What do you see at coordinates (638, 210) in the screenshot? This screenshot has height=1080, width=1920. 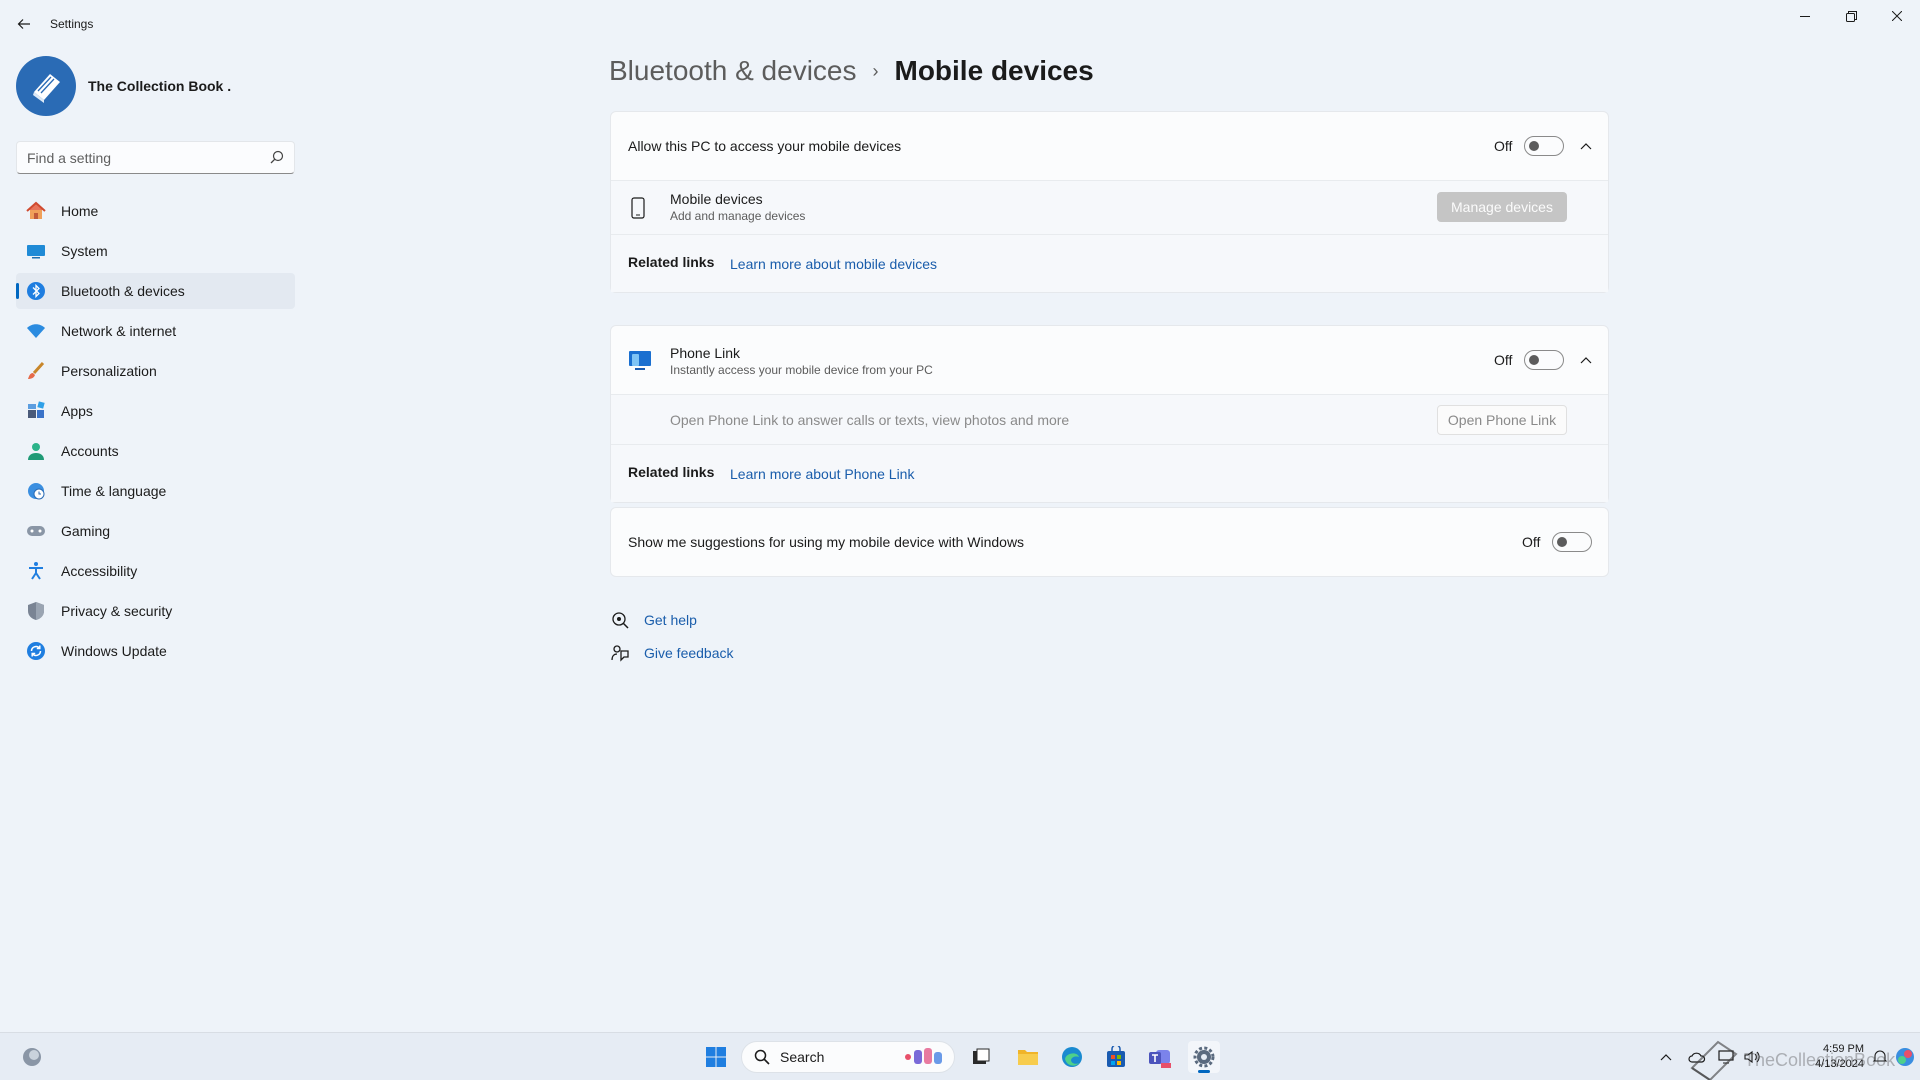 I see `phone-icon` at bounding box center [638, 210].